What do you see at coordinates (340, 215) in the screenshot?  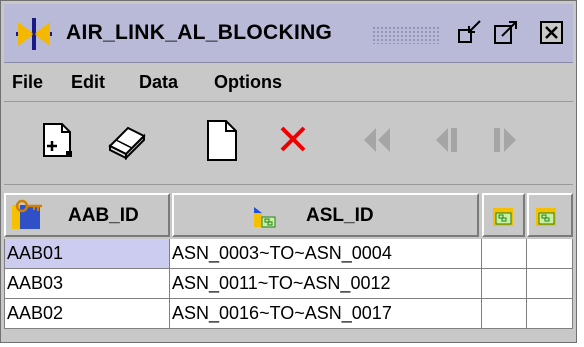 I see `column-label: ASL_ID` at bounding box center [340, 215].